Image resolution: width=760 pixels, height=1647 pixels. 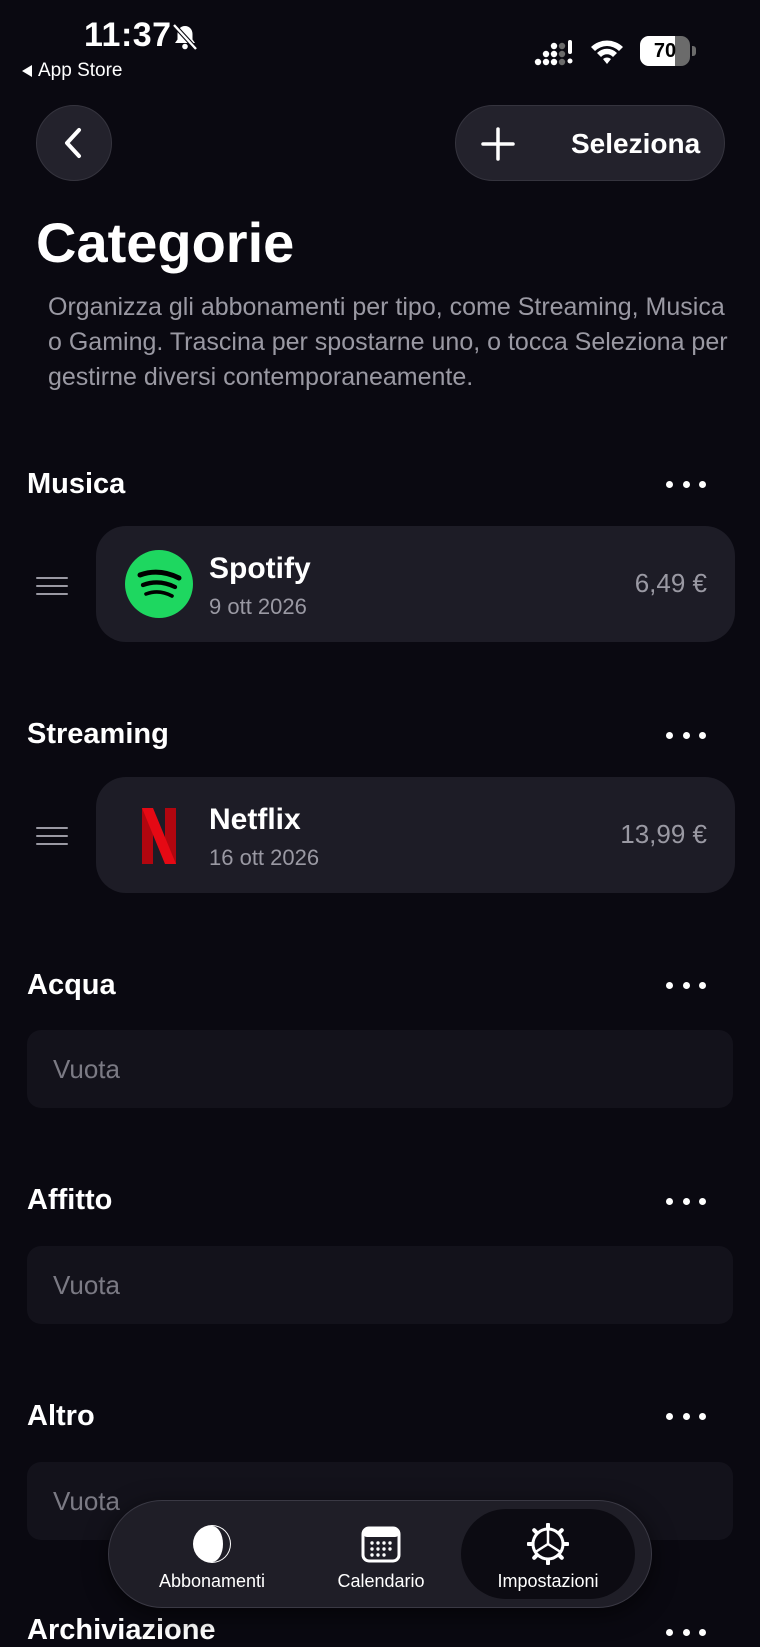 I want to click on back-app-label: App Store, so click(x=80, y=70).